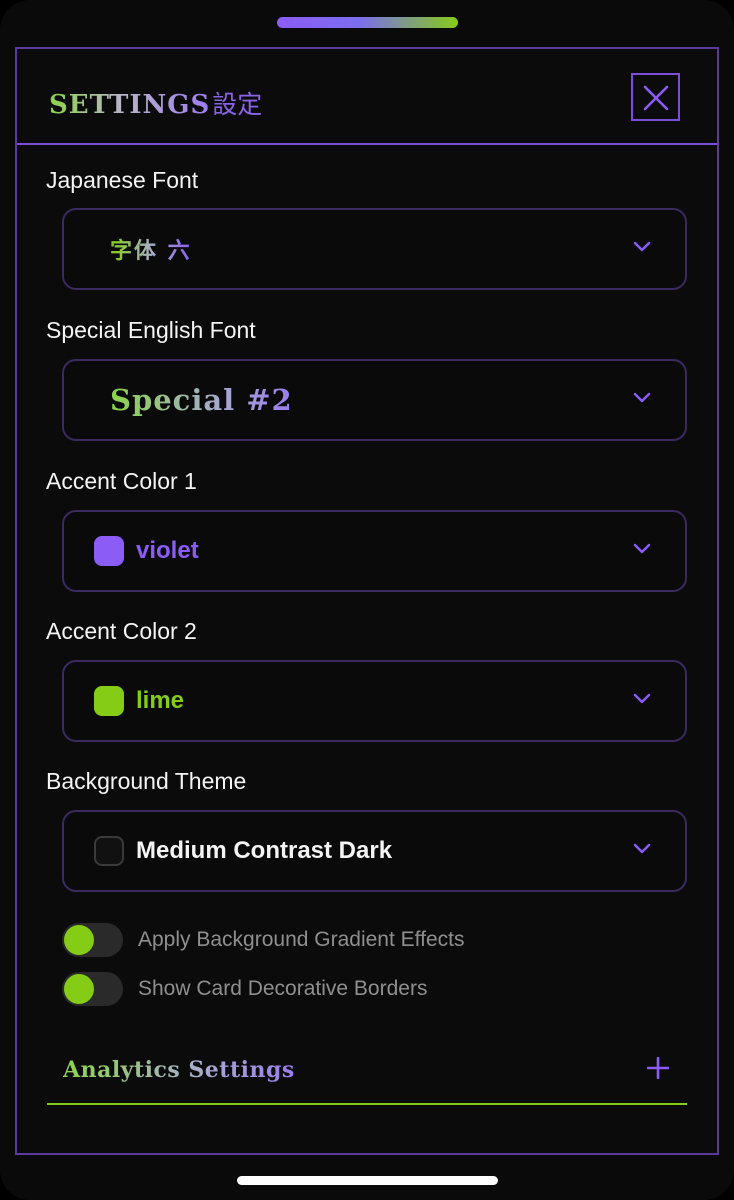 This screenshot has height=1200, width=734. I want to click on panel-header: SETTINGS 設定, so click(367, 97).